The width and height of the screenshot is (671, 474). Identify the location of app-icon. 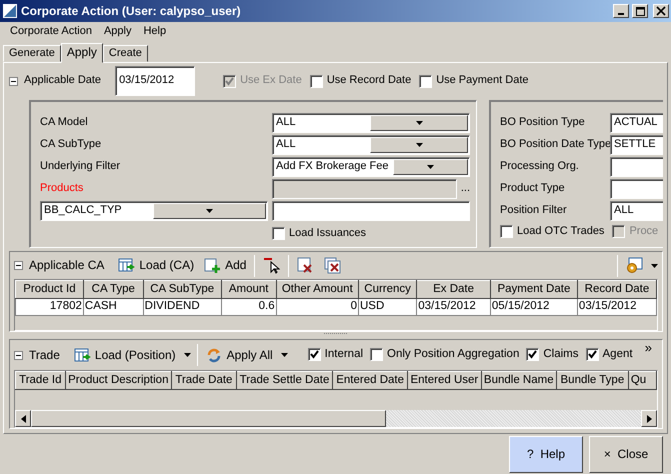
(10, 11).